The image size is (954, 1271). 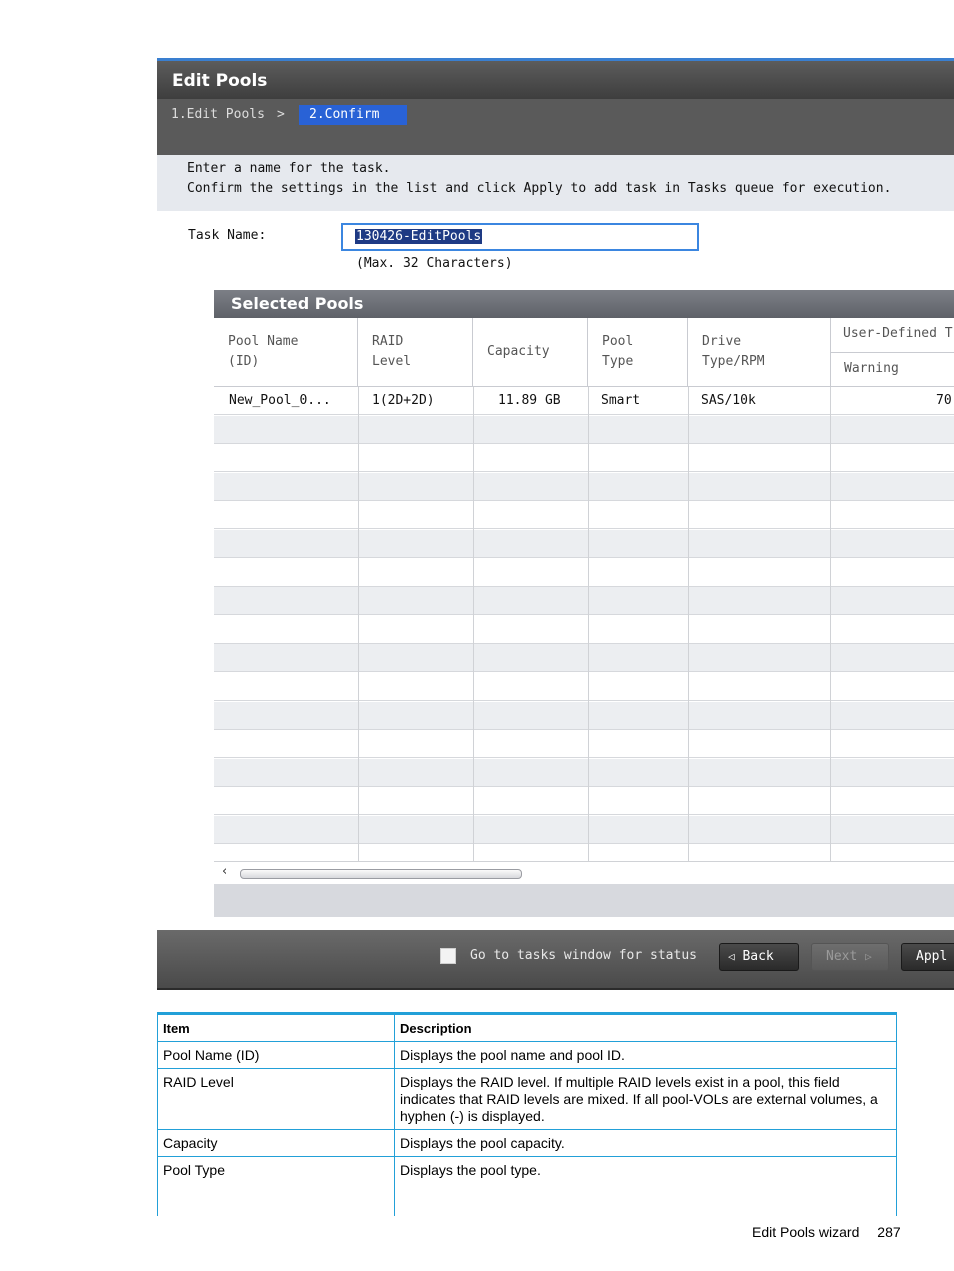 I want to click on next-button: Next ▷, so click(x=850, y=957).